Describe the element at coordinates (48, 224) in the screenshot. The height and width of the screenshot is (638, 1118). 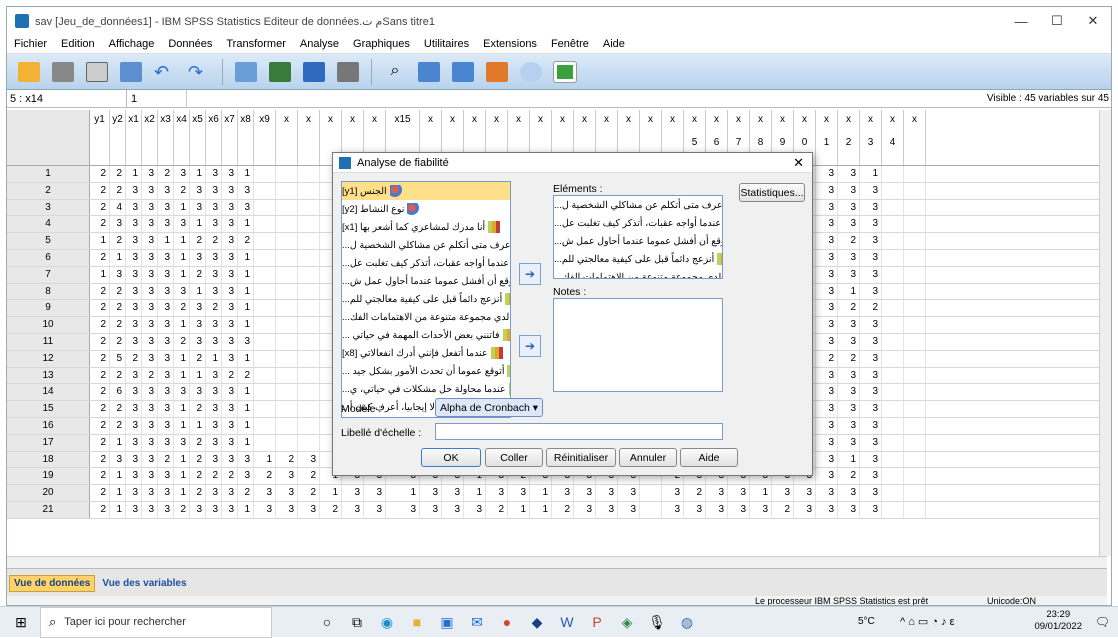
I see `row-number: 4` at that location.